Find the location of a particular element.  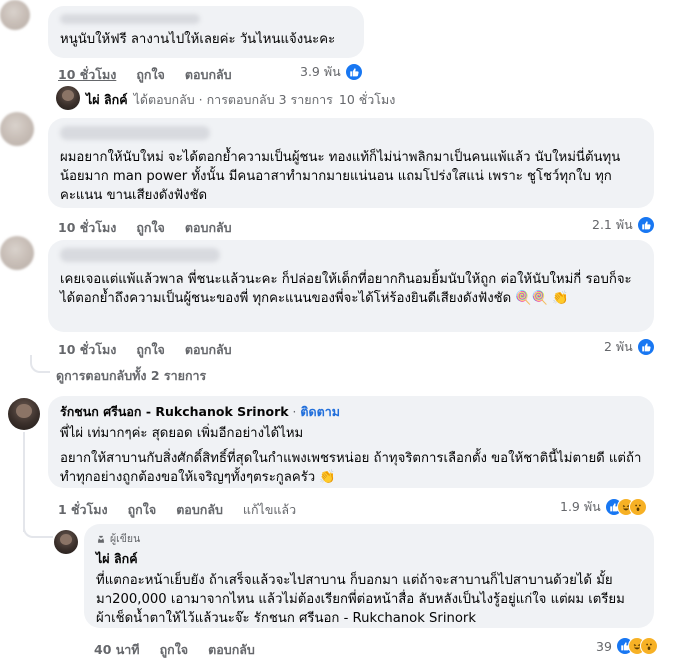

edited-label: แก้ไขแล้ว is located at coordinates (269, 509).